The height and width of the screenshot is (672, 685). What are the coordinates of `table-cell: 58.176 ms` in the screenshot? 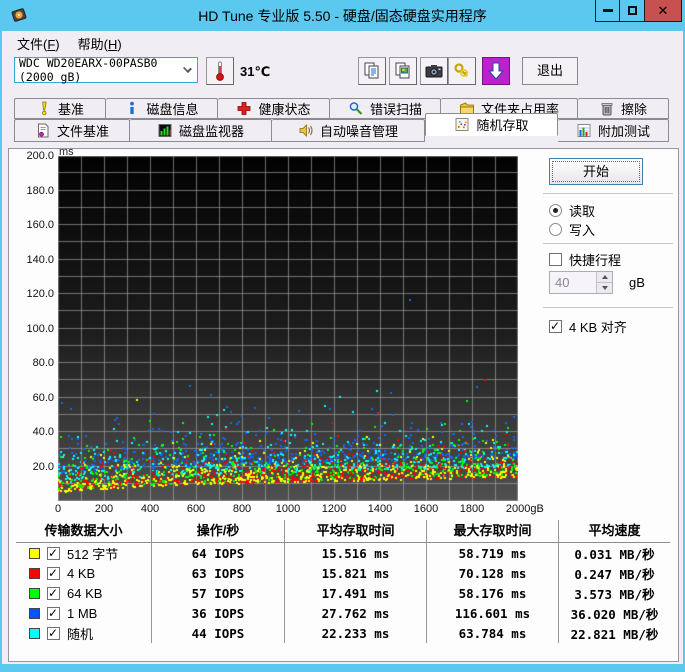 It's located at (492, 593).